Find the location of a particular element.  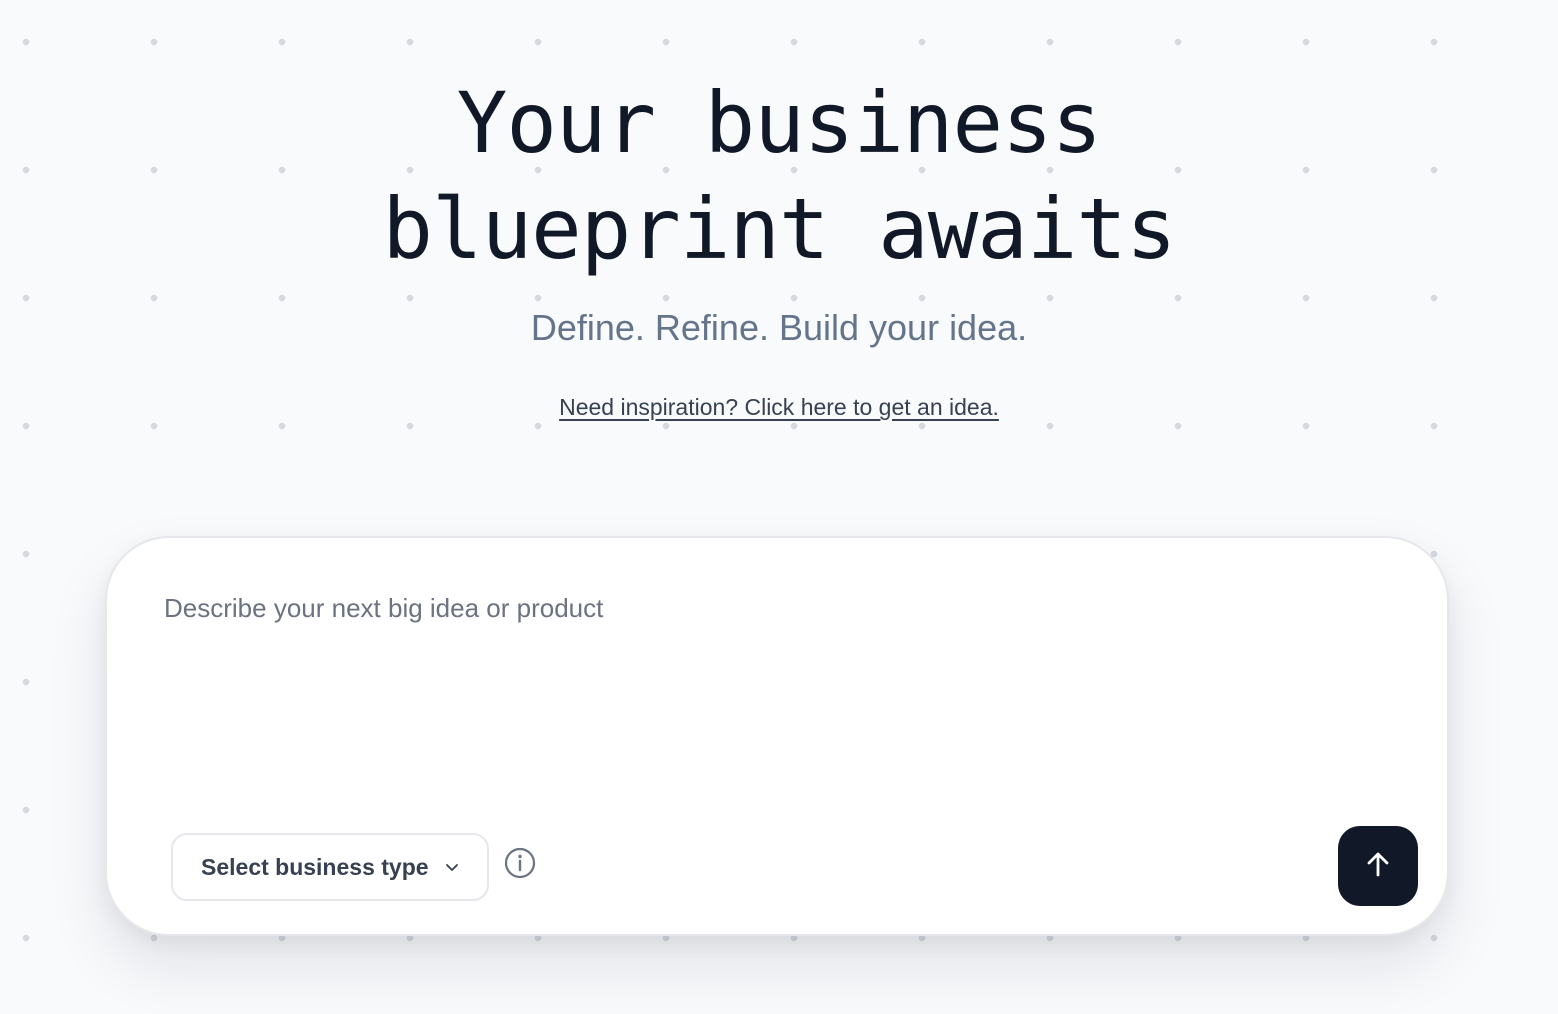

page-title-line-1: Your business is located at coordinates (779, 123).